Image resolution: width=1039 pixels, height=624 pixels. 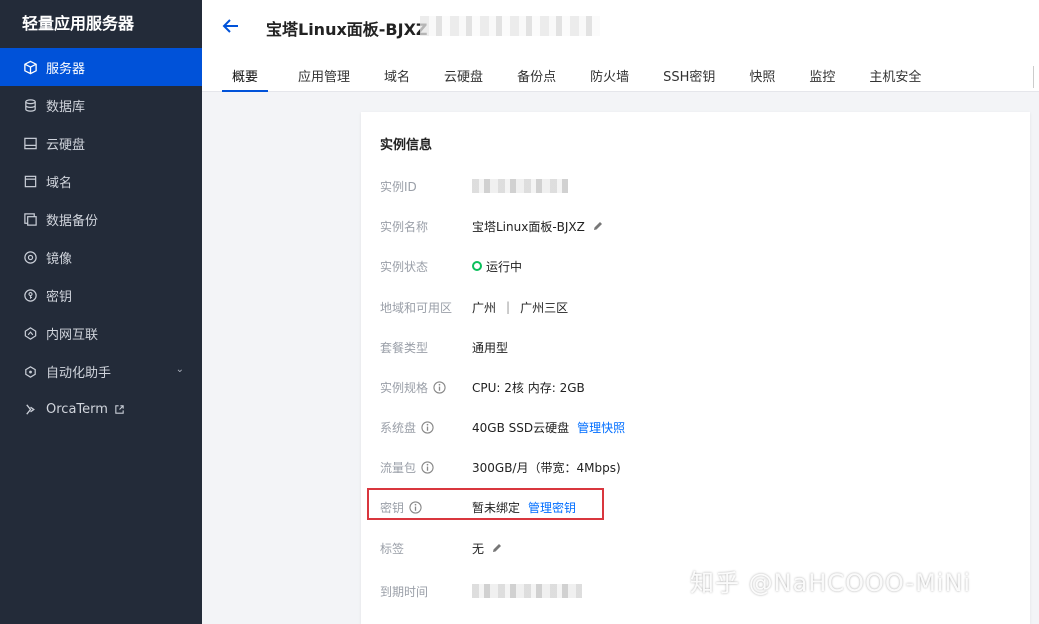 What do you see at coordinates (689, 76) in the screenshot?
I see `tab-ssh-key: SSH密钥` at bounding box center [689, 76].